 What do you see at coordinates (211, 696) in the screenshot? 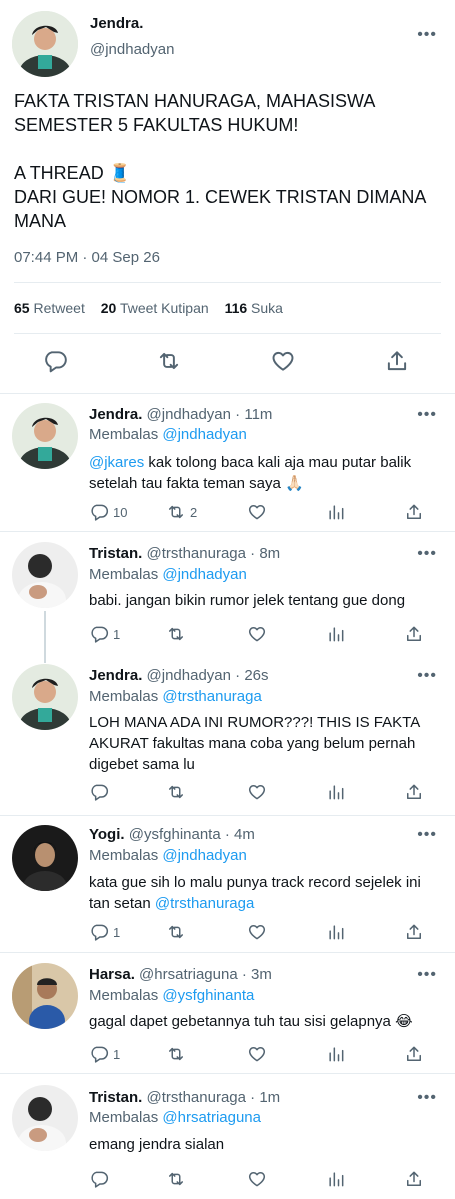
I see `replying-to-handle: @trsthanuraga` at bounding box center [211, 696].